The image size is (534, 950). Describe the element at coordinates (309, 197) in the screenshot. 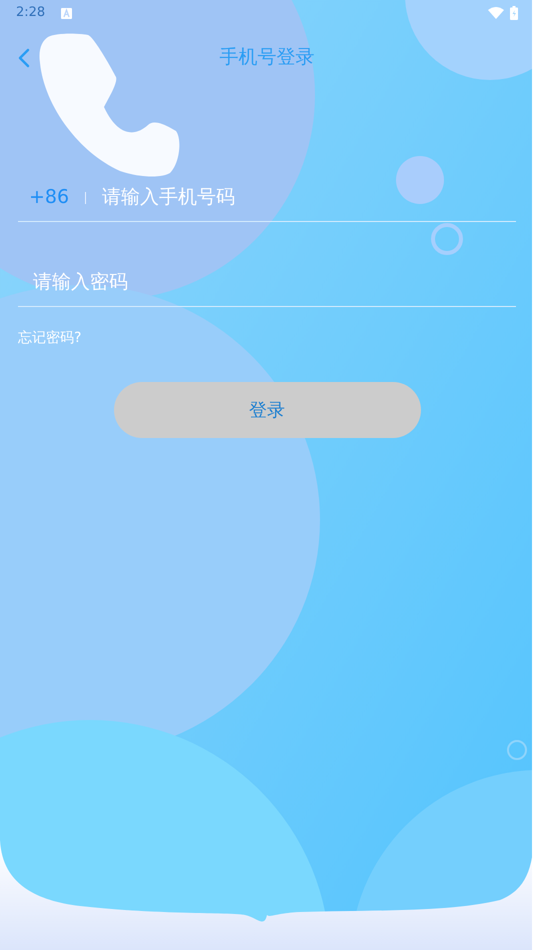

I see `phone-input: 请输入手机号码` at that location.